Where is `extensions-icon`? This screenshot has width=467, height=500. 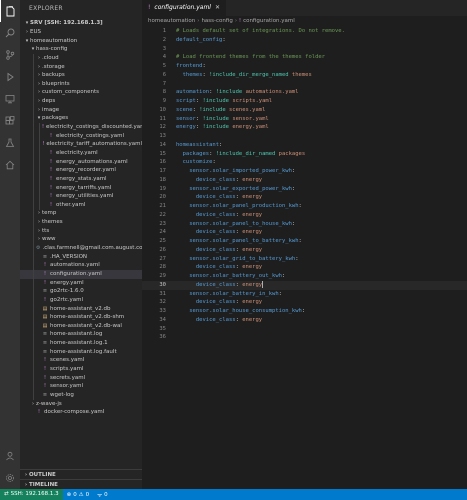
extensions-icon is located at coordinates (10, 121).